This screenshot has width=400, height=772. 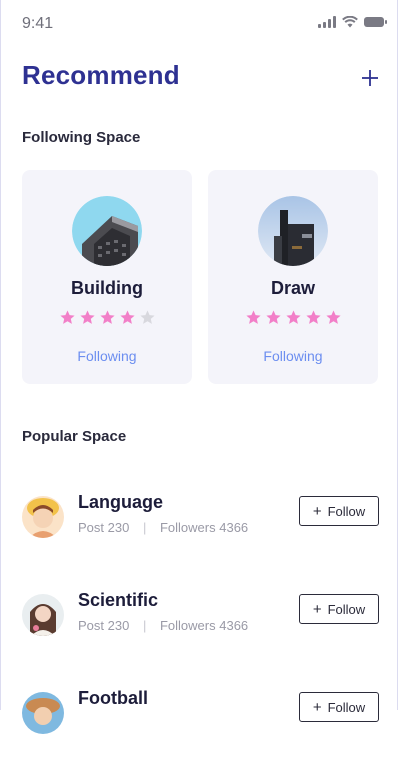 What do you see at coordinates (375, 22) in the screenshot?
I see `battery-icon` at bounding box center [375, 22].